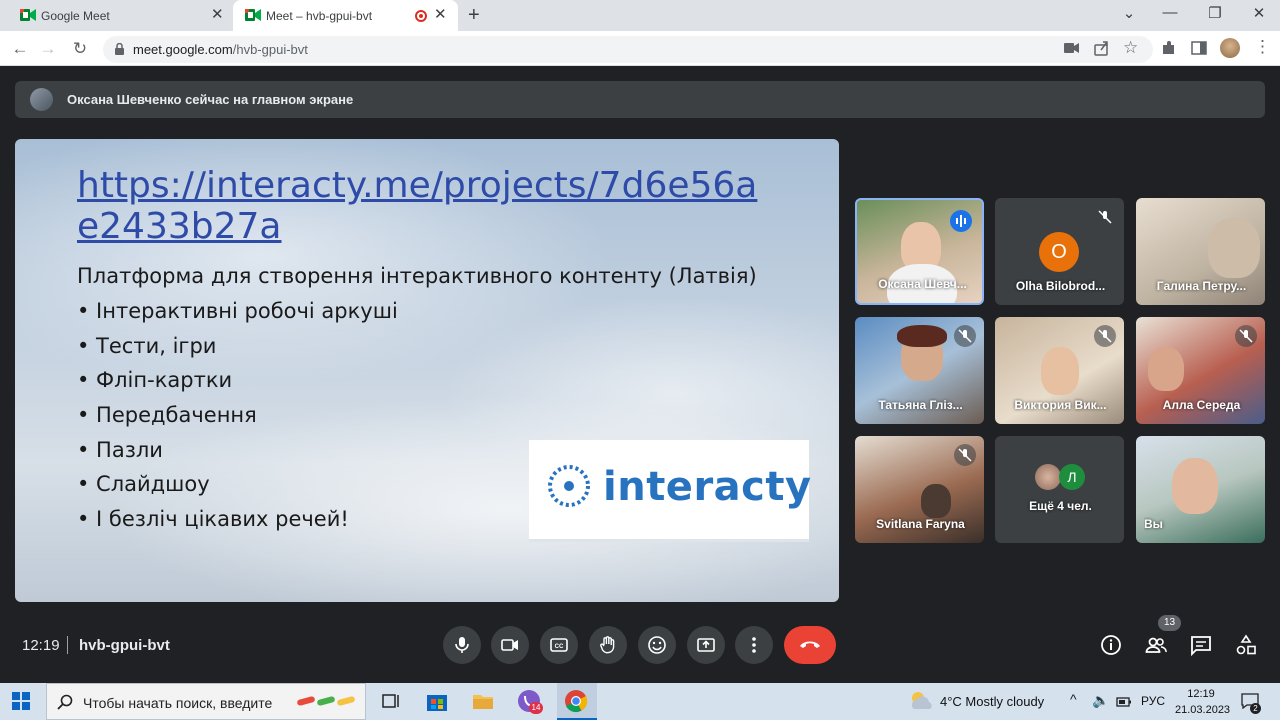  I want to click on captions-icon: CC, so click(559, 645).